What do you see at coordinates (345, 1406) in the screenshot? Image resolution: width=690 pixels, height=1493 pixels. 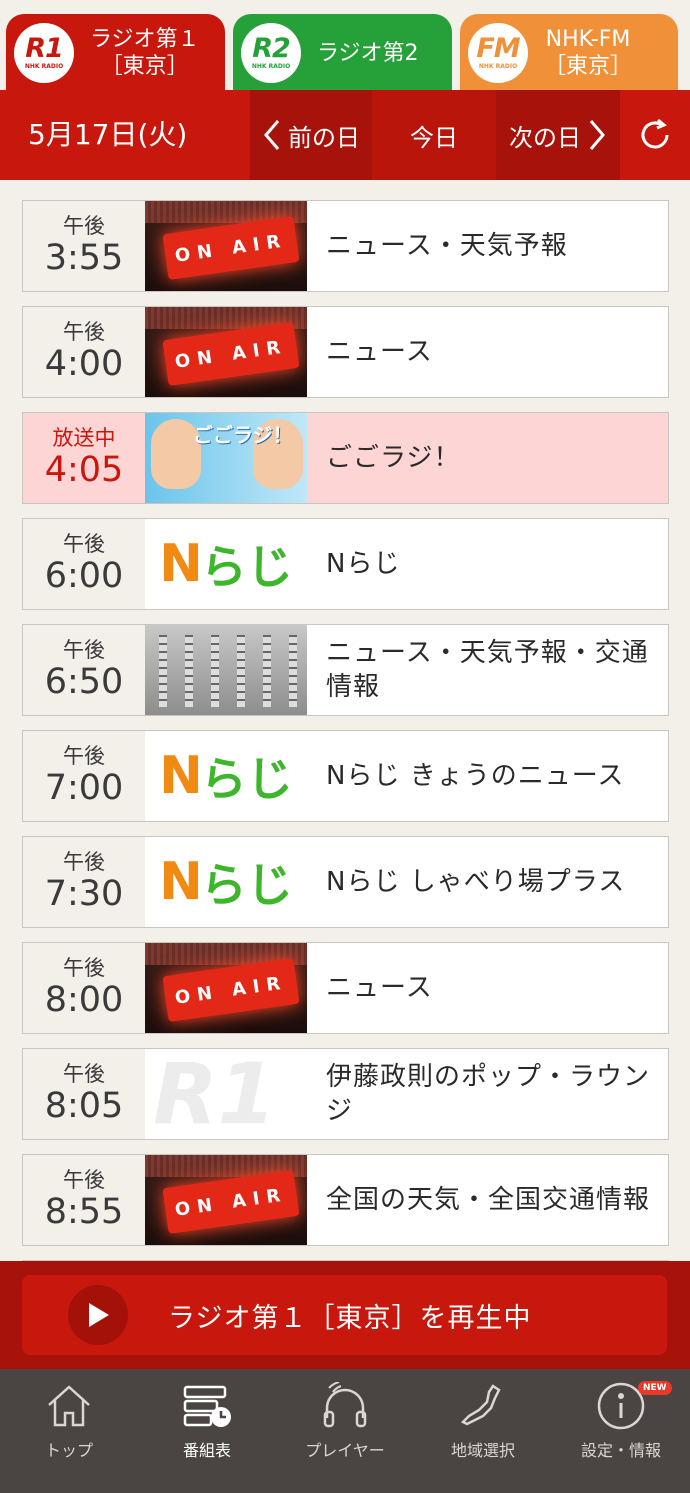 I see `headphones-icon` at bounding box center [345, 1406].